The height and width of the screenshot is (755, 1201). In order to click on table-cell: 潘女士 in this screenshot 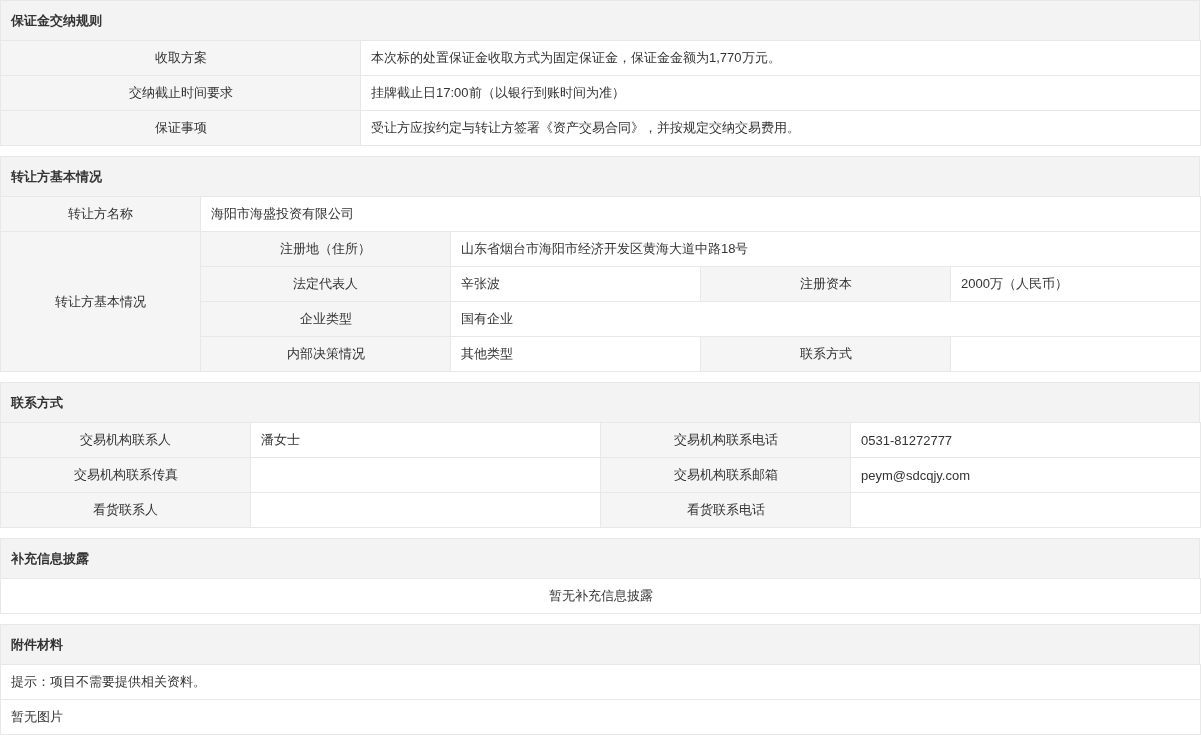, I will do `click(425, 440)`.